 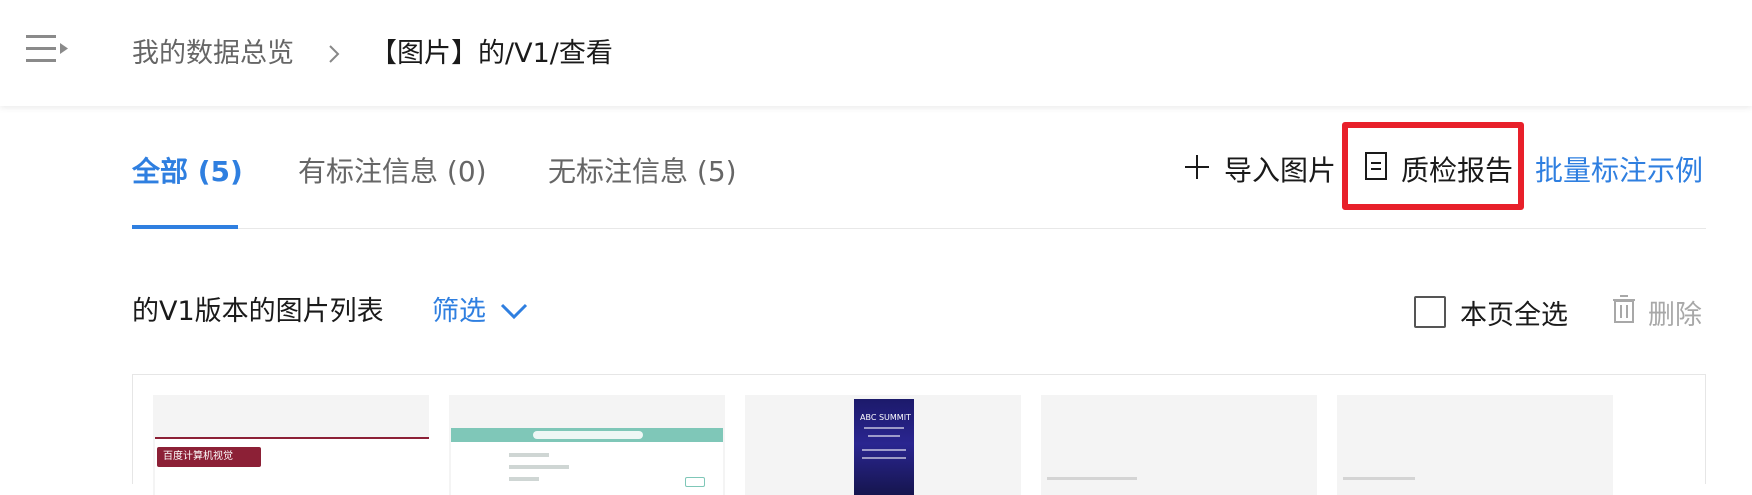 I want to click on image-thumbnail: 百度计算机视觉, so click(x=291, y=445).